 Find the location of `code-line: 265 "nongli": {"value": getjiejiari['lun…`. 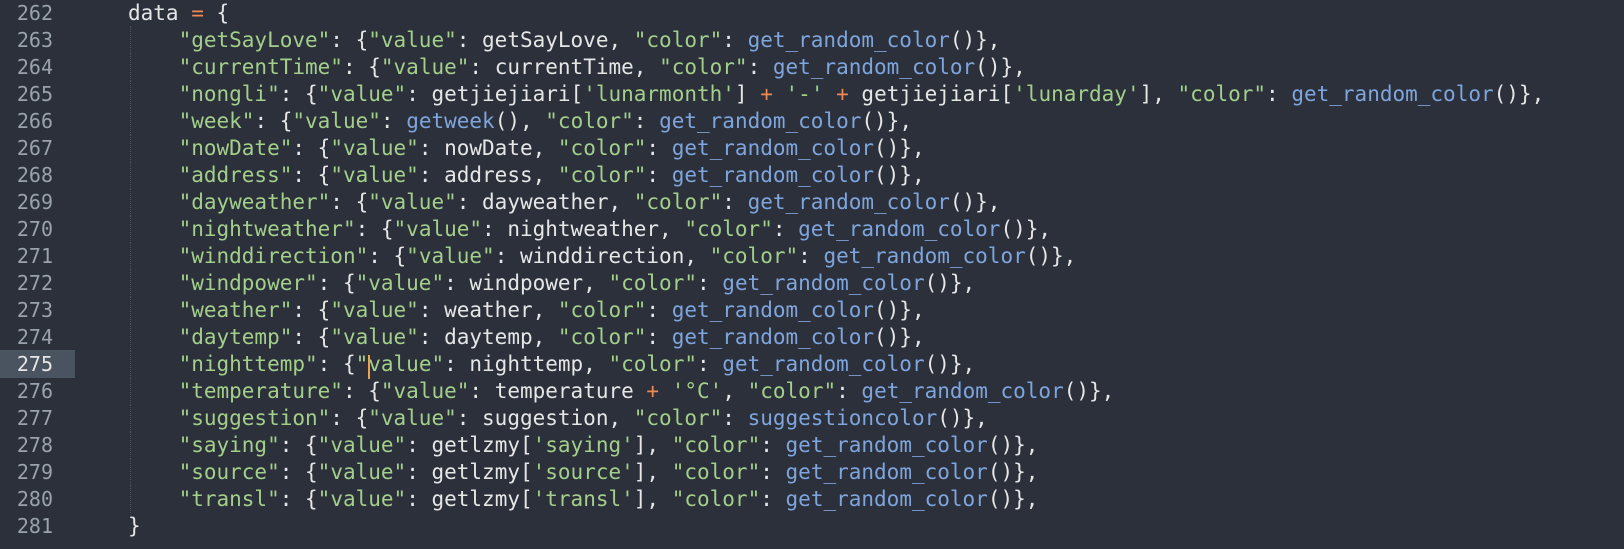

code-line: 265 "nongli": {"value": getjiejiari['lun… is located at coordinates (812, 94).